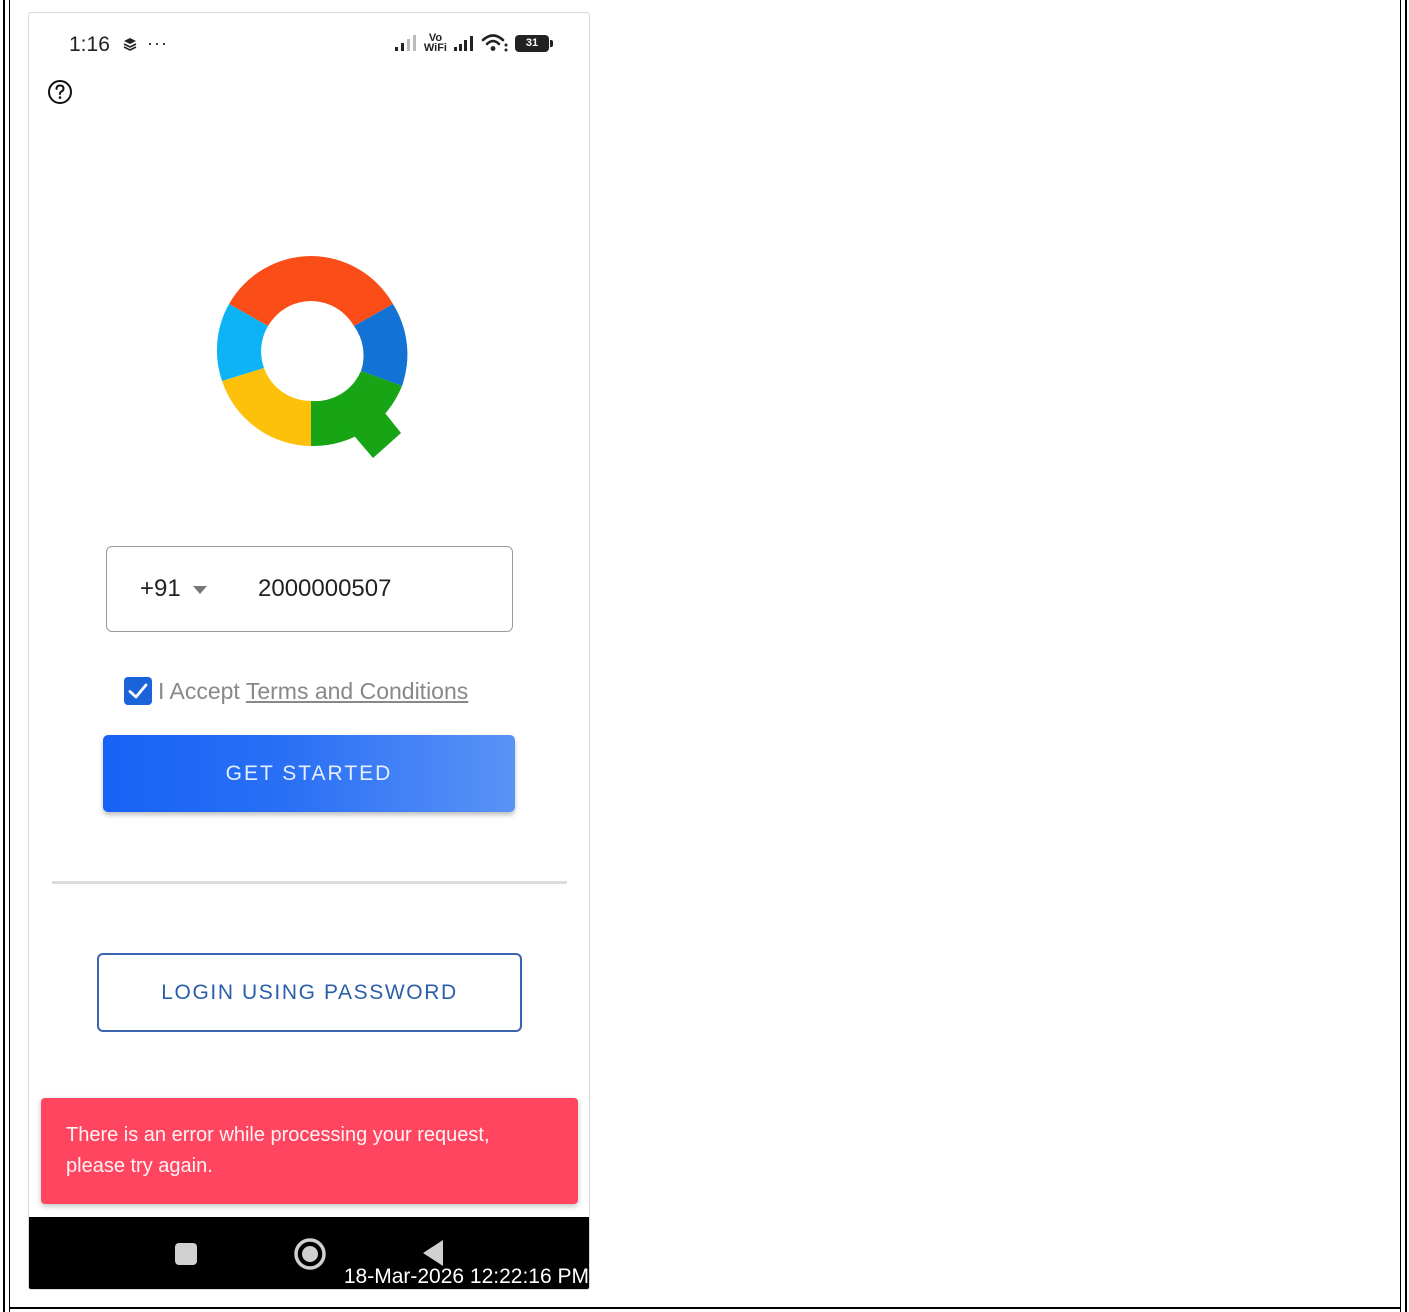  Describe the element at coordinates (130, 44) in the screenshot. I see `layers-icon` at that location.